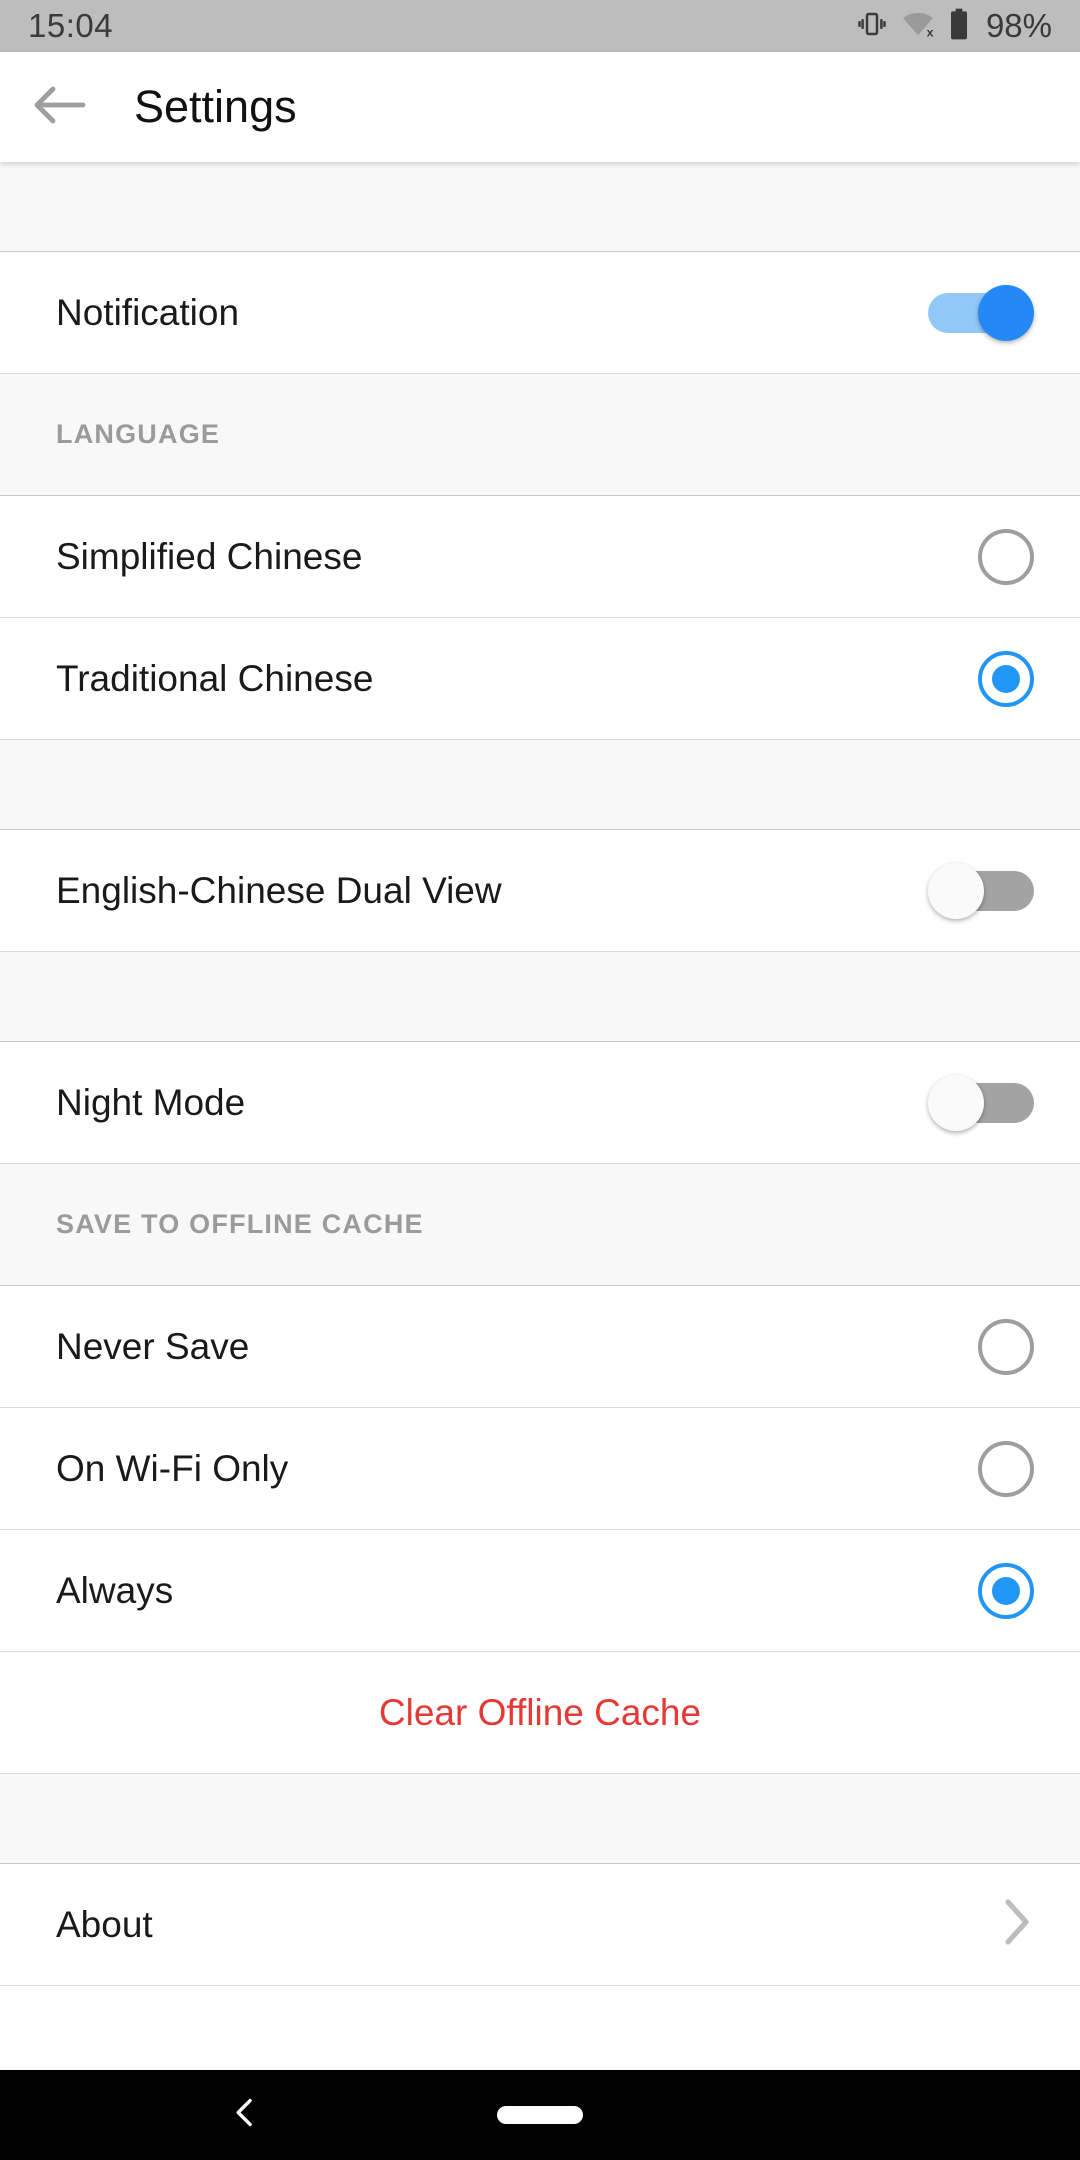 The height and width of the screenshot is (2160, 1080). Describe the element at coordinates (148, 312) in the screenshot. I see `row-label-notification: Notification` at that location.